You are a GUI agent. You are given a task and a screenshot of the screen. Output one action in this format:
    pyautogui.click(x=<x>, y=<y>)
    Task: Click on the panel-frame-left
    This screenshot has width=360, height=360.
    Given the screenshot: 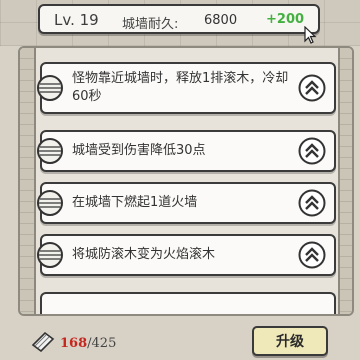 What is the action you would take?
    pyautogui.click(x=28, y=181)
    